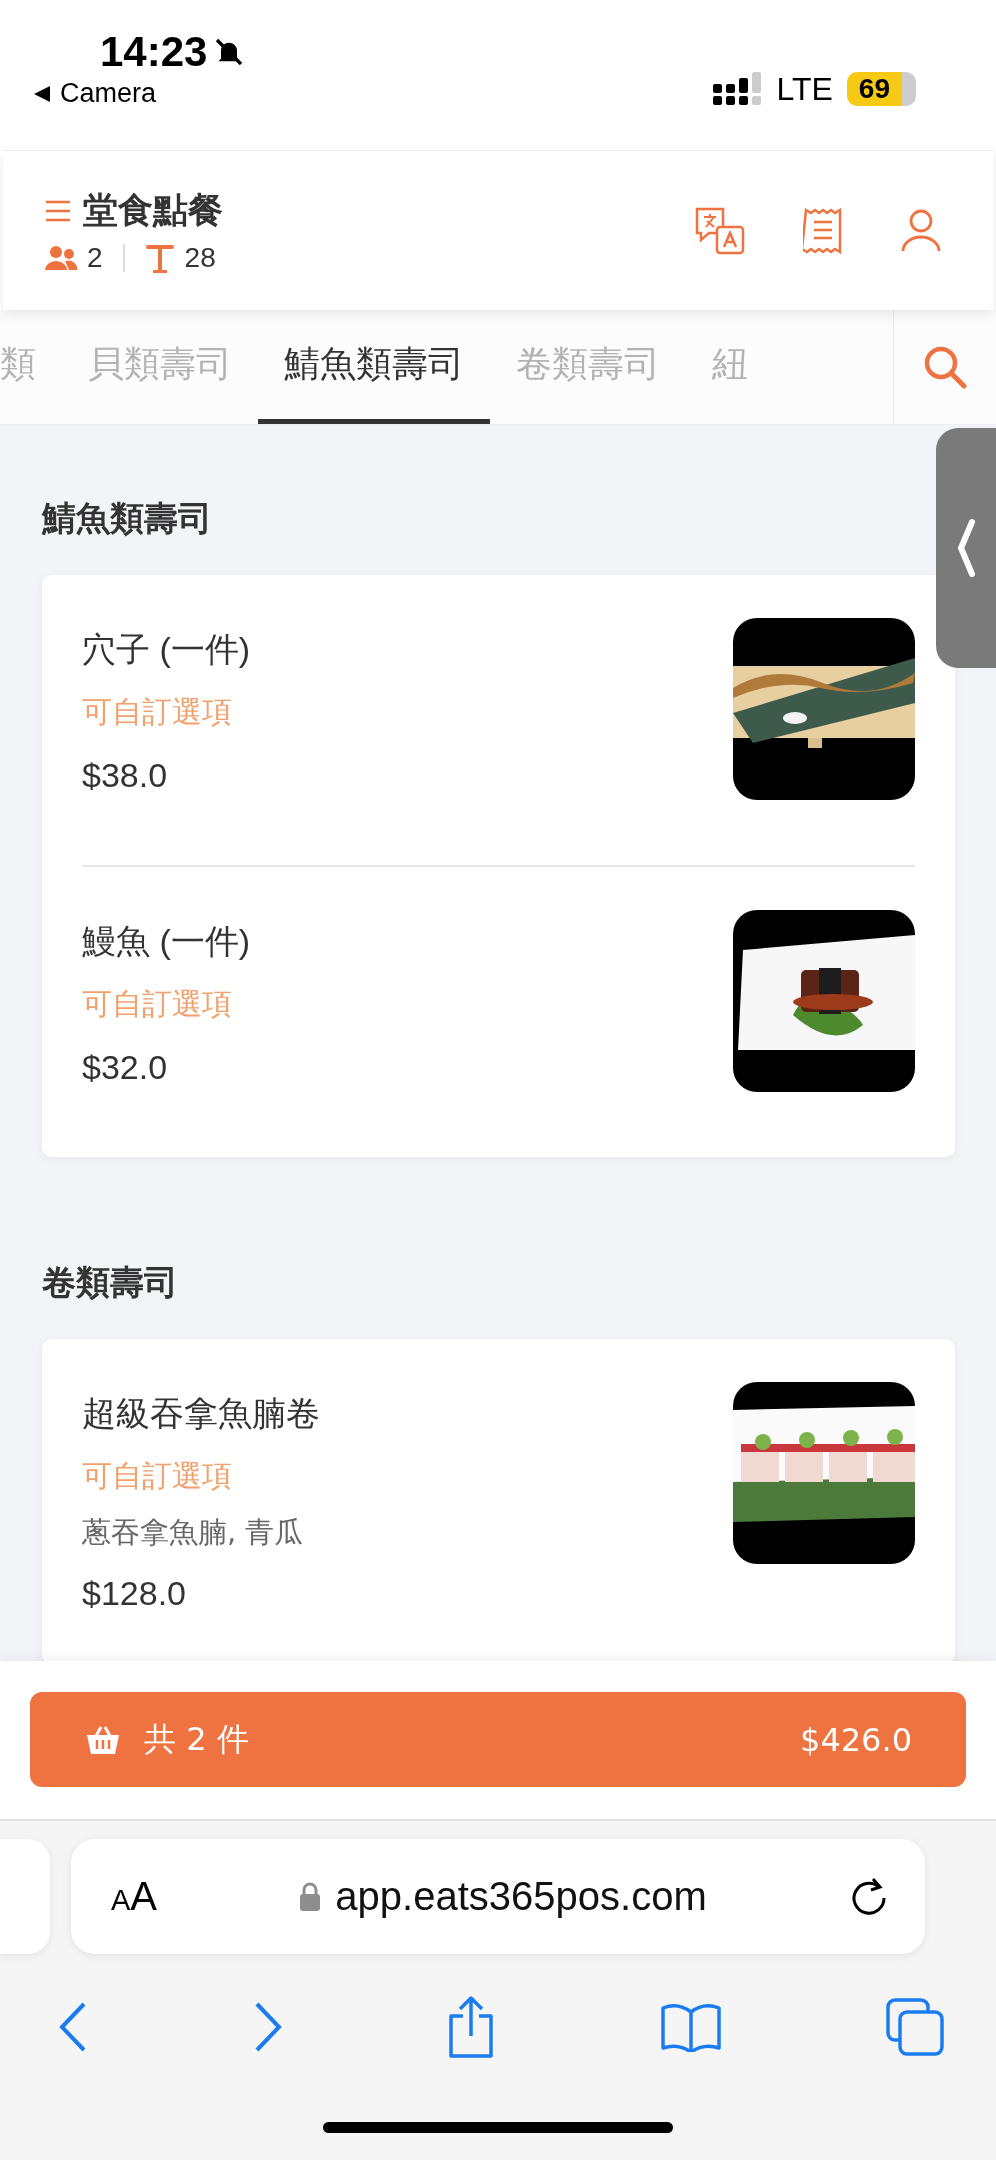  What do you see at coordinates (61, 258) in the screenshot?
I see `people-icon` at bounding box center [61, 258].